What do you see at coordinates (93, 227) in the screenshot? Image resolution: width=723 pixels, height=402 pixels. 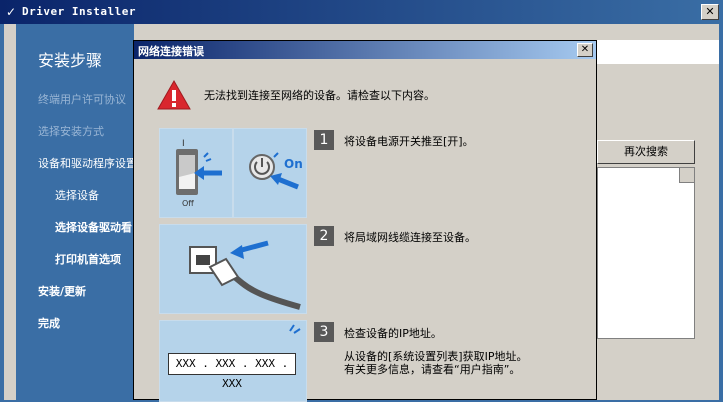 I see `sidebar-step-select-driver: 选择设备驱动看` at bounding box center [93, 227].